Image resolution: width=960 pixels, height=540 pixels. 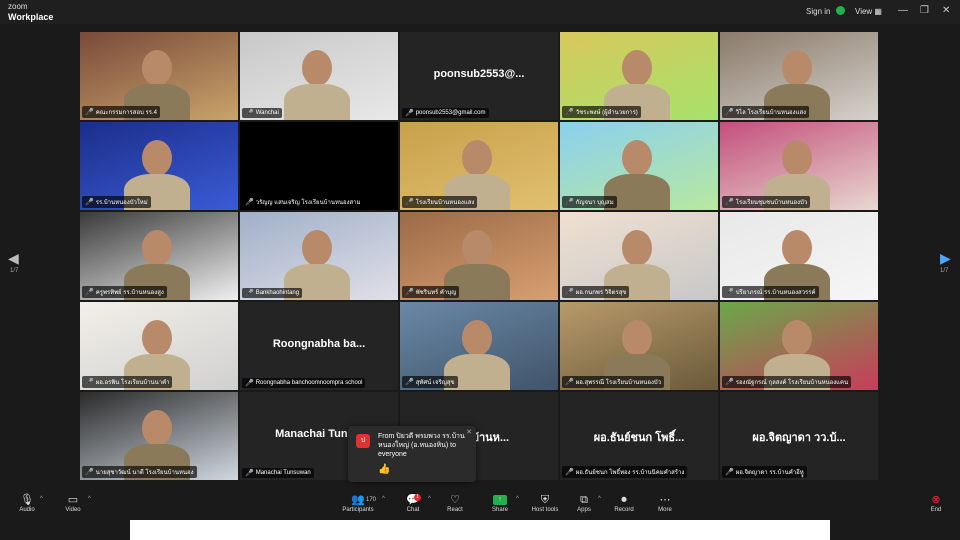 I want to click on participant-name: สุทัศน์ เจริญสุข, so click(x=435, y=383).